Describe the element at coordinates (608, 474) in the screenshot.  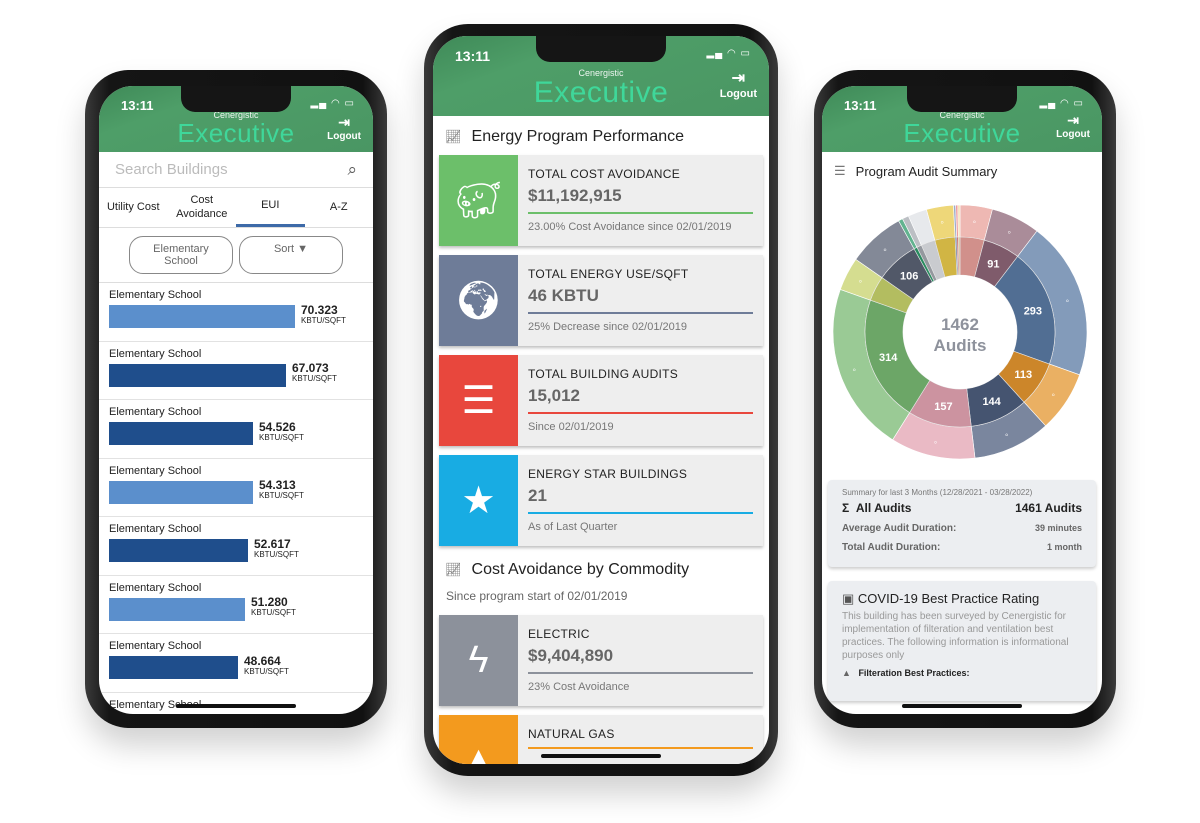
I see `card-title: ENERGY STAR BUILDINGS` at that location.